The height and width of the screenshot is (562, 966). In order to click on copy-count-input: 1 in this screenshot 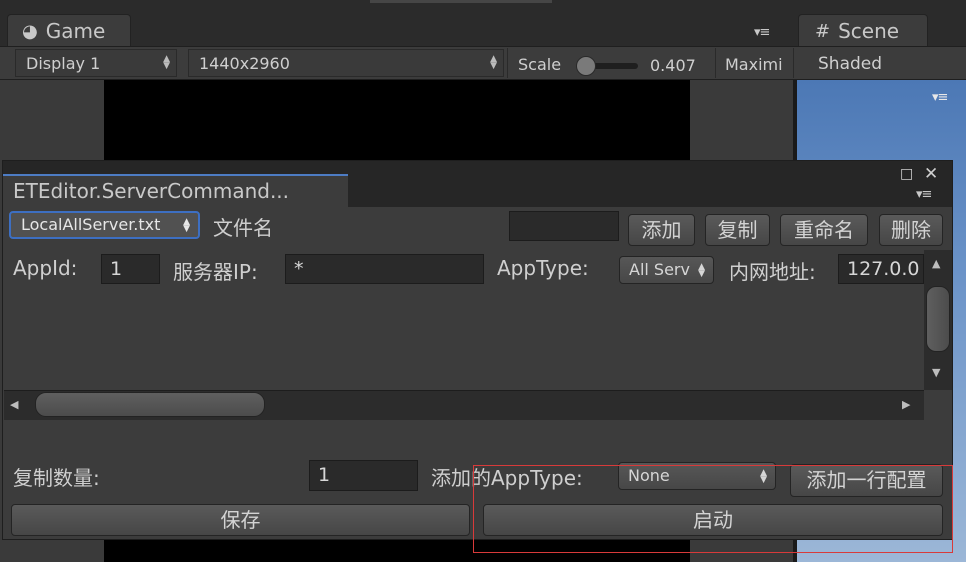, I will do `click(363, 475)`.